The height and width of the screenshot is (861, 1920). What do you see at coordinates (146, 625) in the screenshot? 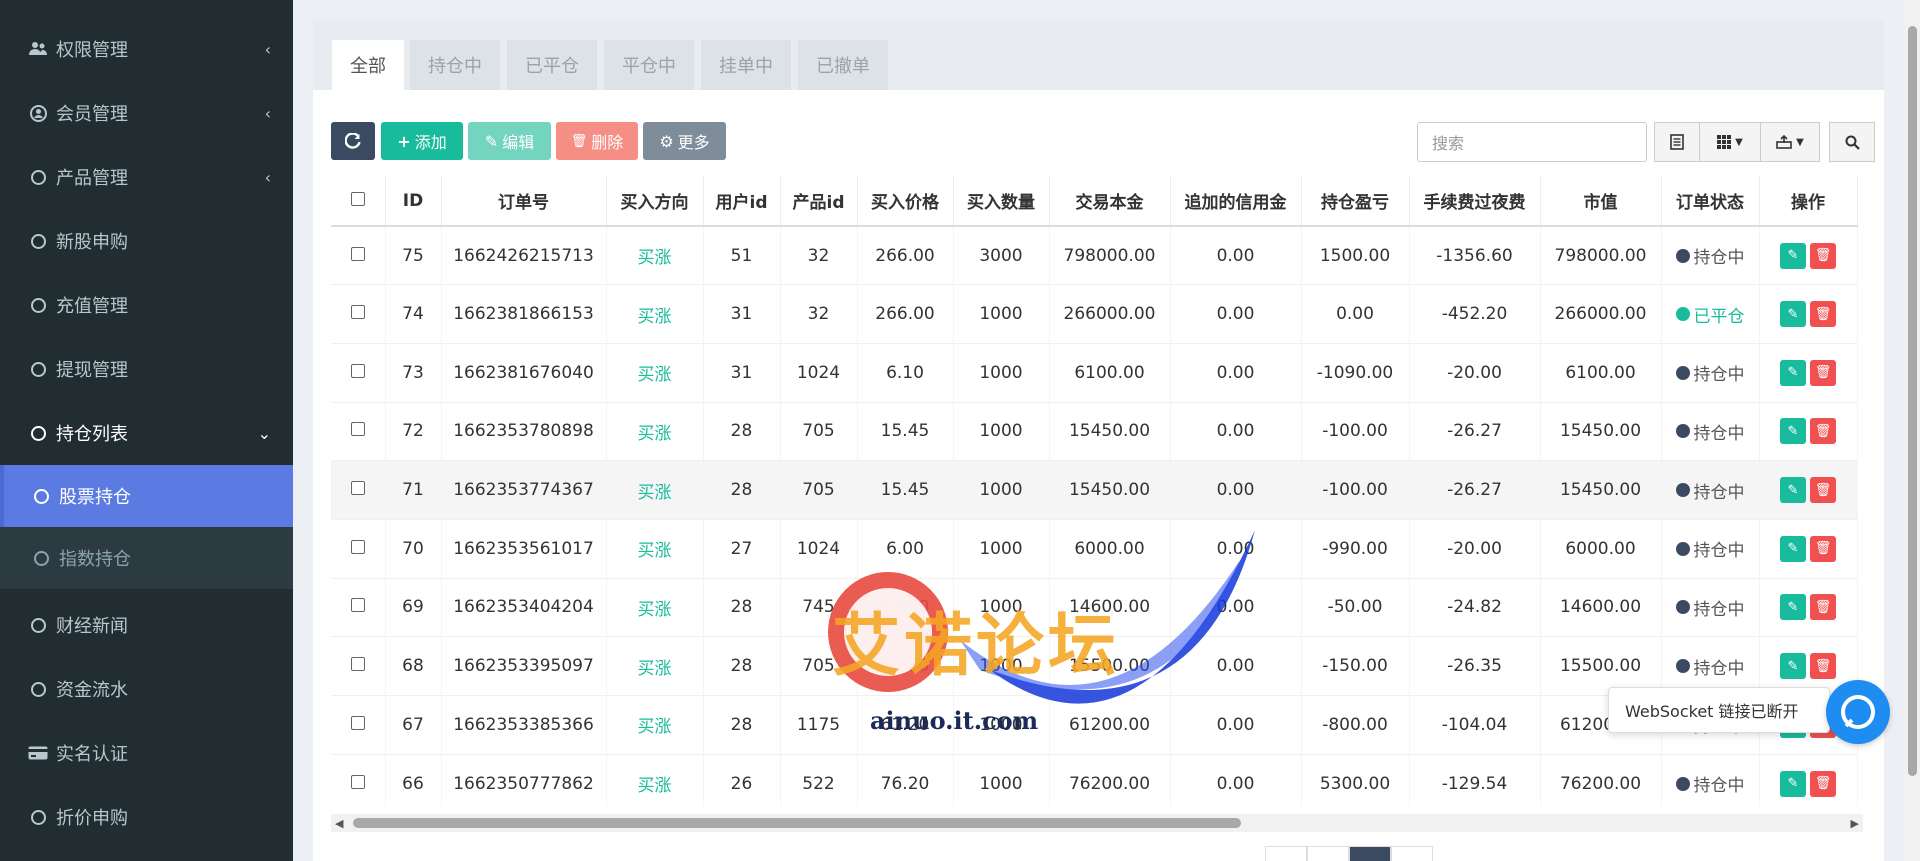
I see `sidebar-item-news: 财经新闻` at bounding box center [146, 625].